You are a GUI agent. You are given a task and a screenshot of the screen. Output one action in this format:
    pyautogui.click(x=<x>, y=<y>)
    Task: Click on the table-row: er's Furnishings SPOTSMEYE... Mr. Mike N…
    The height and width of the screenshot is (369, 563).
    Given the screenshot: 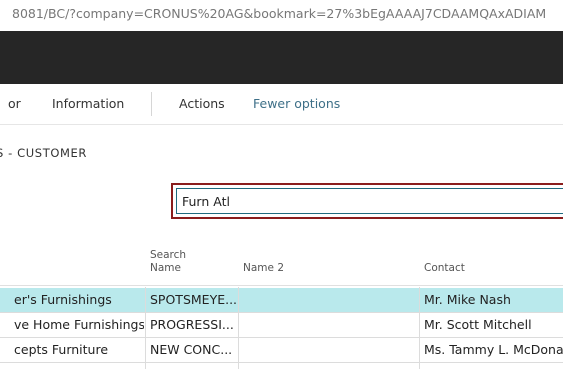 What is the action you would take?
    pyautogui.click(x=281, y=300)
    